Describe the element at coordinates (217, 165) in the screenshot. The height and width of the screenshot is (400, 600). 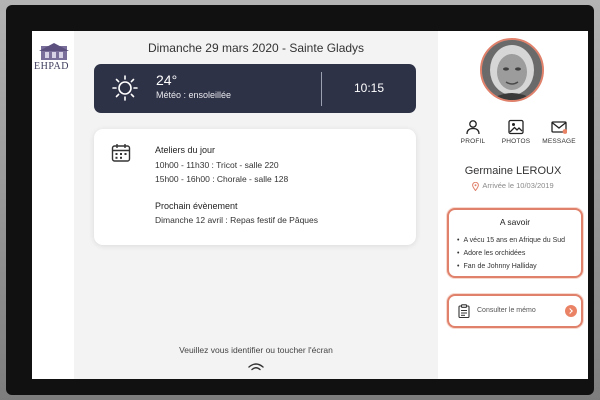
I see `activity-item: 10h00 - 11h30 : Tricot - salle 220` at that location.